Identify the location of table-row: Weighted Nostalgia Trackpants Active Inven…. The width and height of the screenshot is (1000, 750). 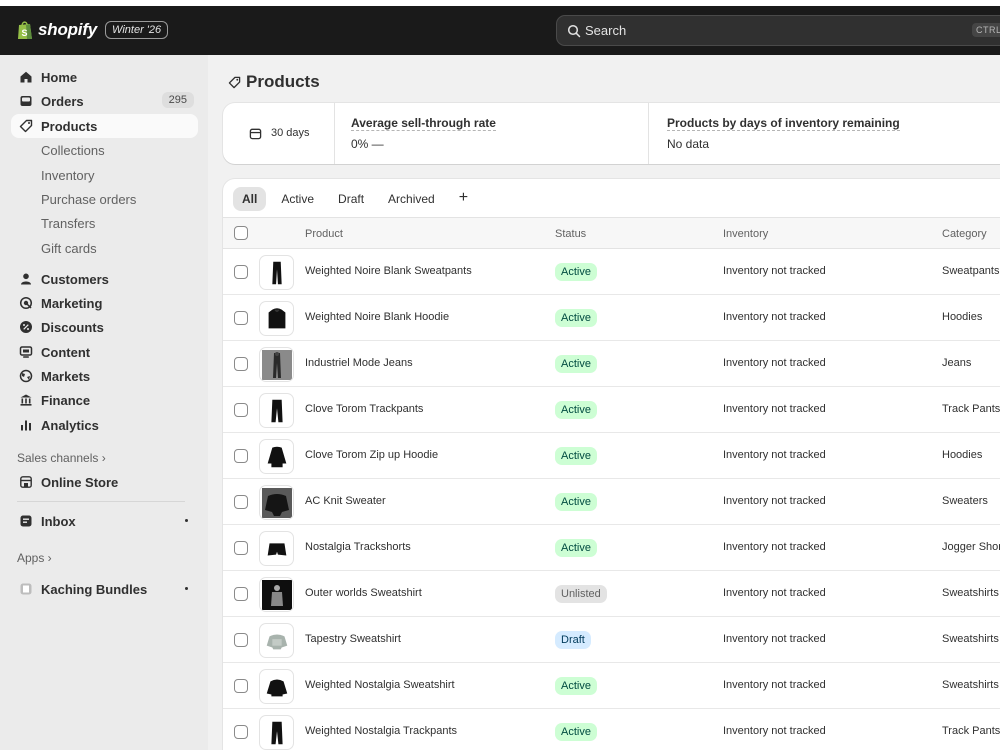
(611, 729).